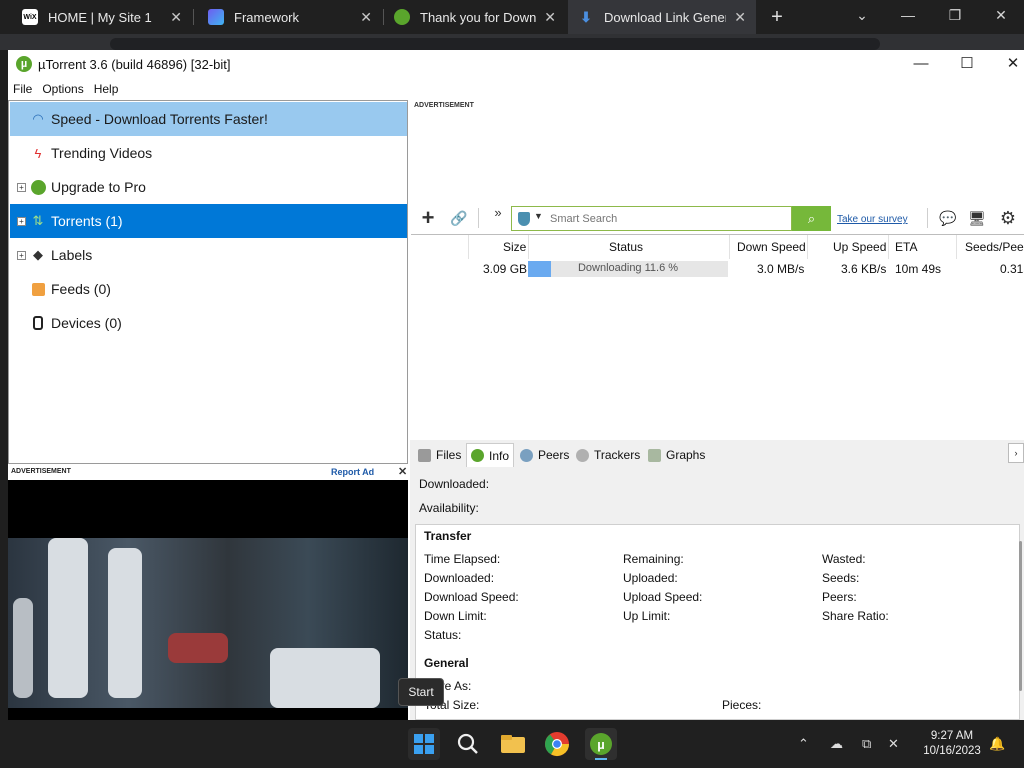 This screenshot has width=1024, height=768. I want to click on add-torrent-button: +, so click(428, 218).